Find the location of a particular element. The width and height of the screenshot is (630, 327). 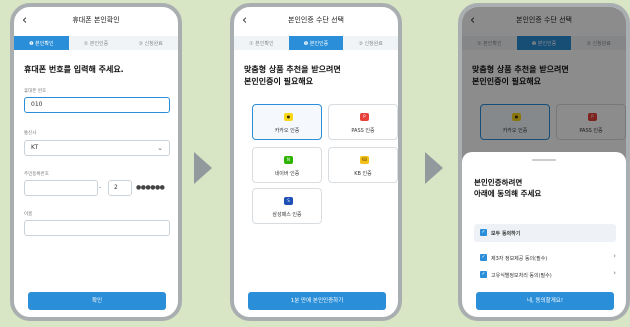

confirm-button: 확인 is located at coordinates (97, 301).